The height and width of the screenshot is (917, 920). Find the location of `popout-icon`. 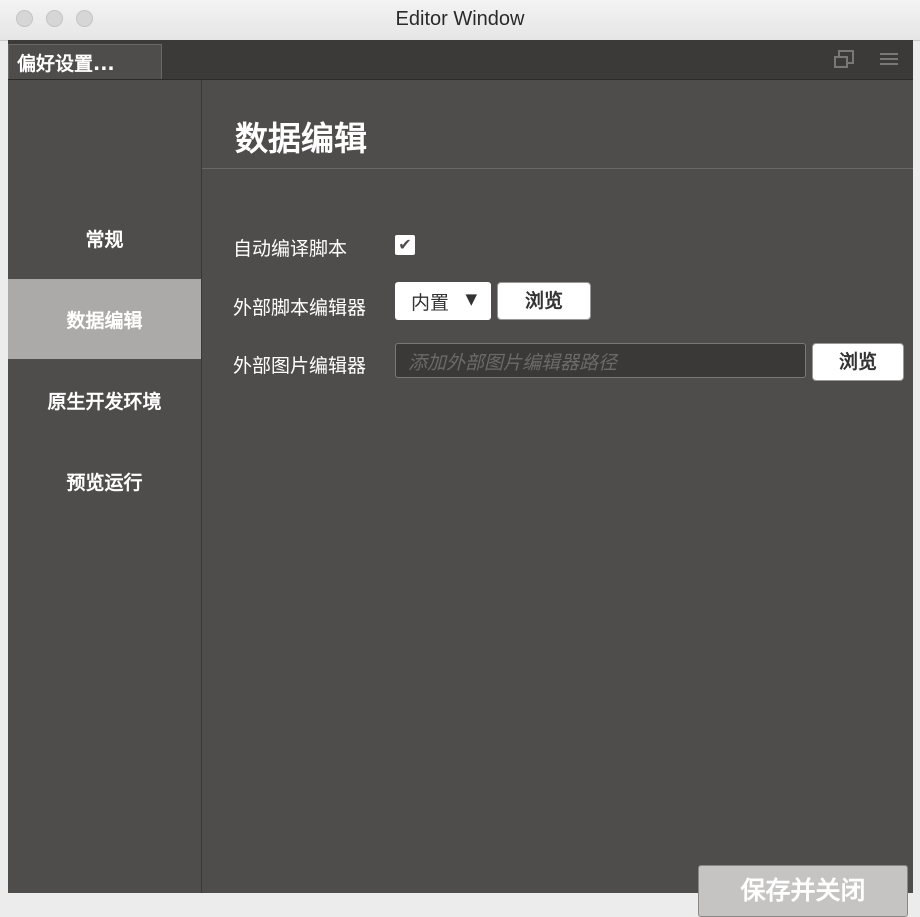

popout-icon is located at coordinates (844, 59).